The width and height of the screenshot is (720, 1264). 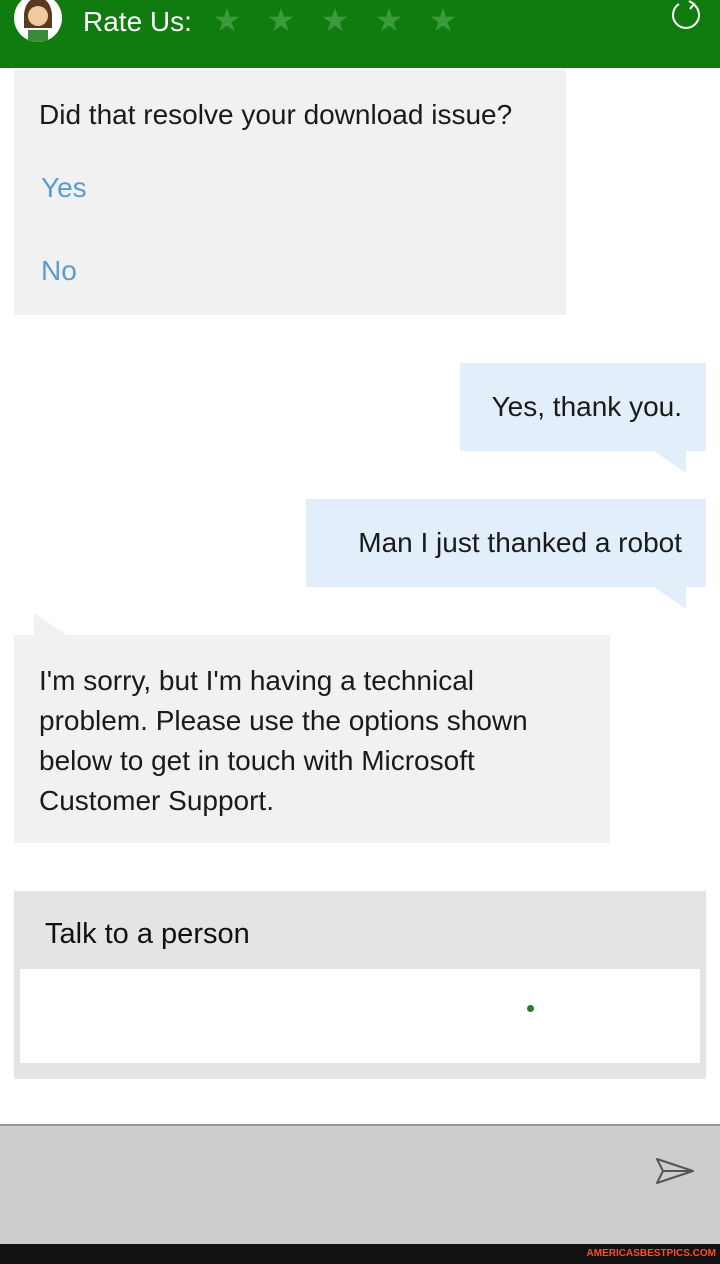 What do you see at coordinates (360, 1254) in the screenshot?
I see `watermark-bar: AMERICASBESTPICS.COM` at bounding box center [360, 1254].